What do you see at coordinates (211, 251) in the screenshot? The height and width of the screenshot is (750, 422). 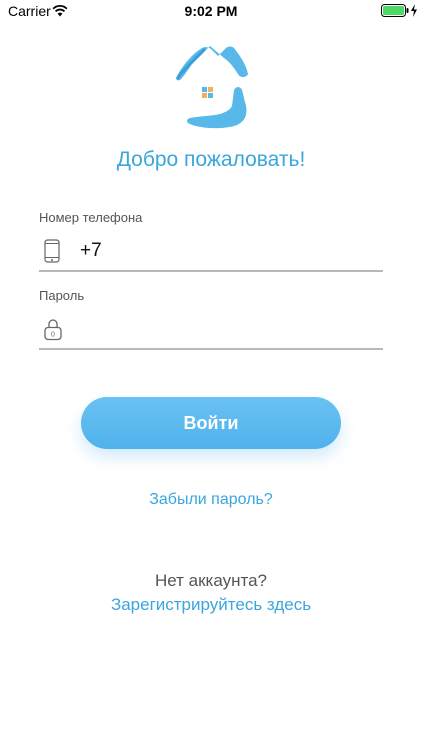 I see `phone-field: +7` at bounding box center [211, 251].